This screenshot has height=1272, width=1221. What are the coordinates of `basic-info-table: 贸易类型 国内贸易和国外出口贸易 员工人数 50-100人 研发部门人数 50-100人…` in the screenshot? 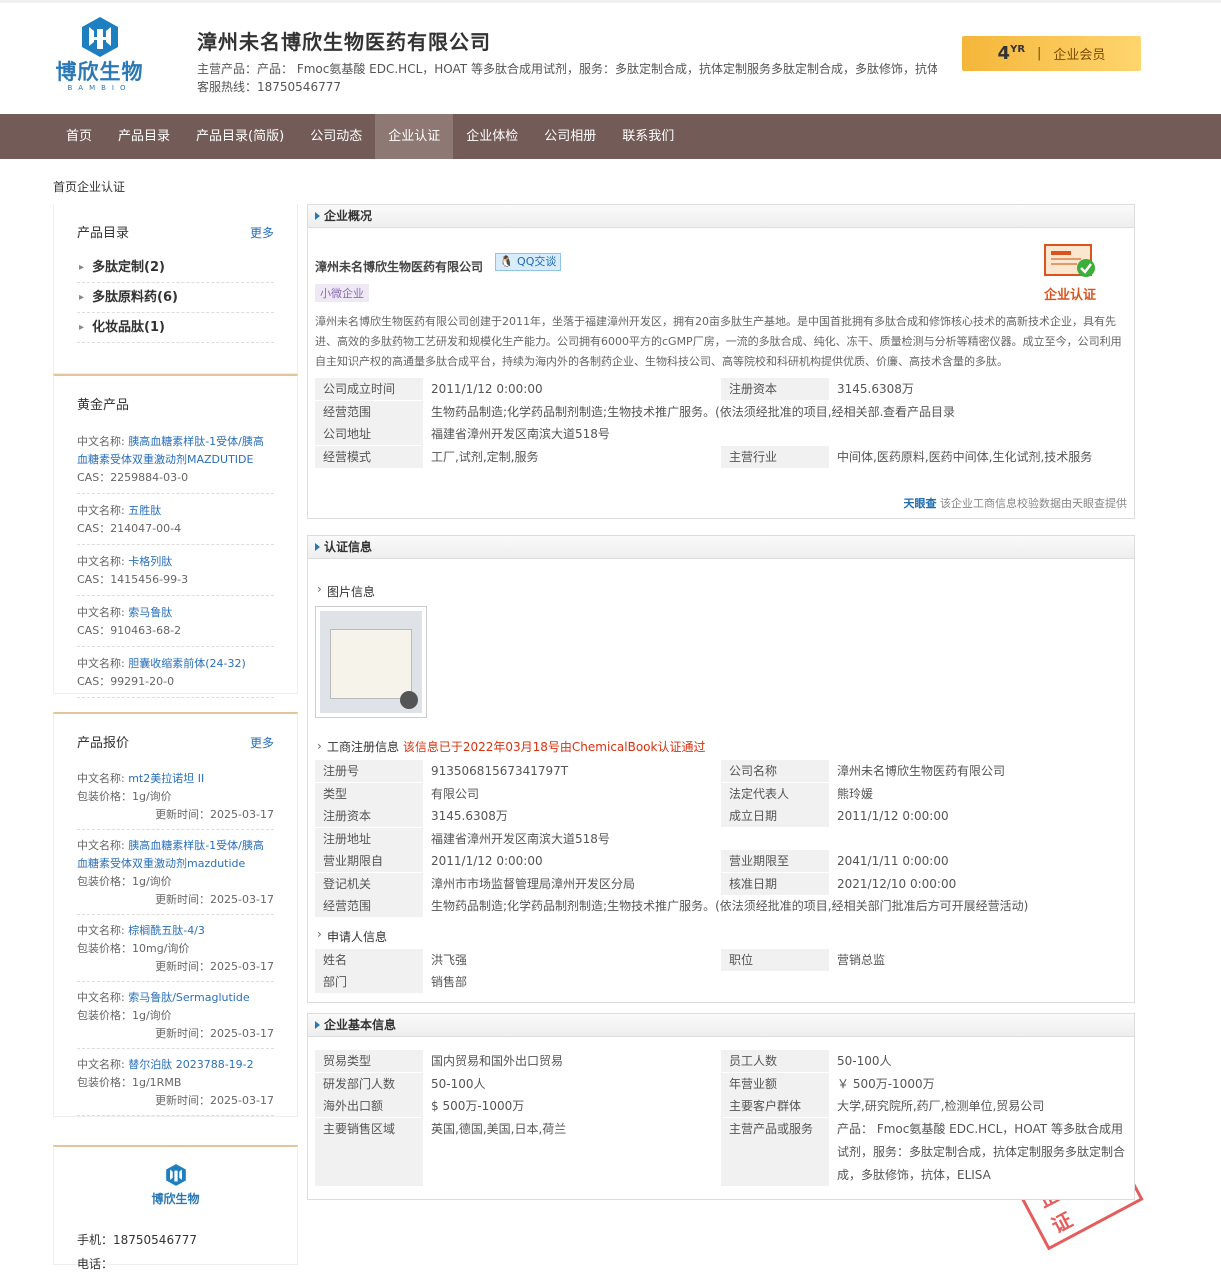 It's located at (721, 1118).